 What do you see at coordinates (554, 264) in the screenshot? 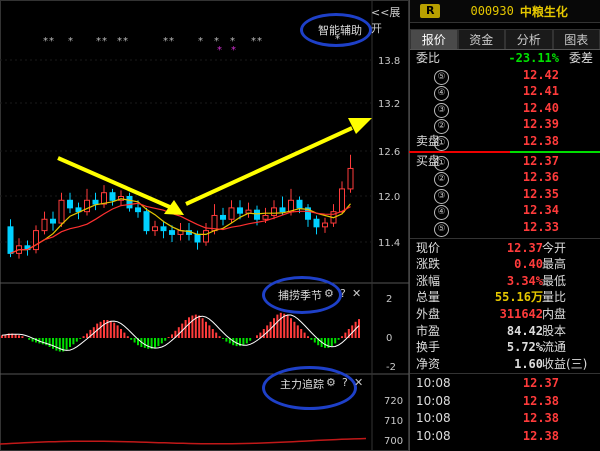
I see `quote-right-label: 最高` at bounding box center [554, 264].